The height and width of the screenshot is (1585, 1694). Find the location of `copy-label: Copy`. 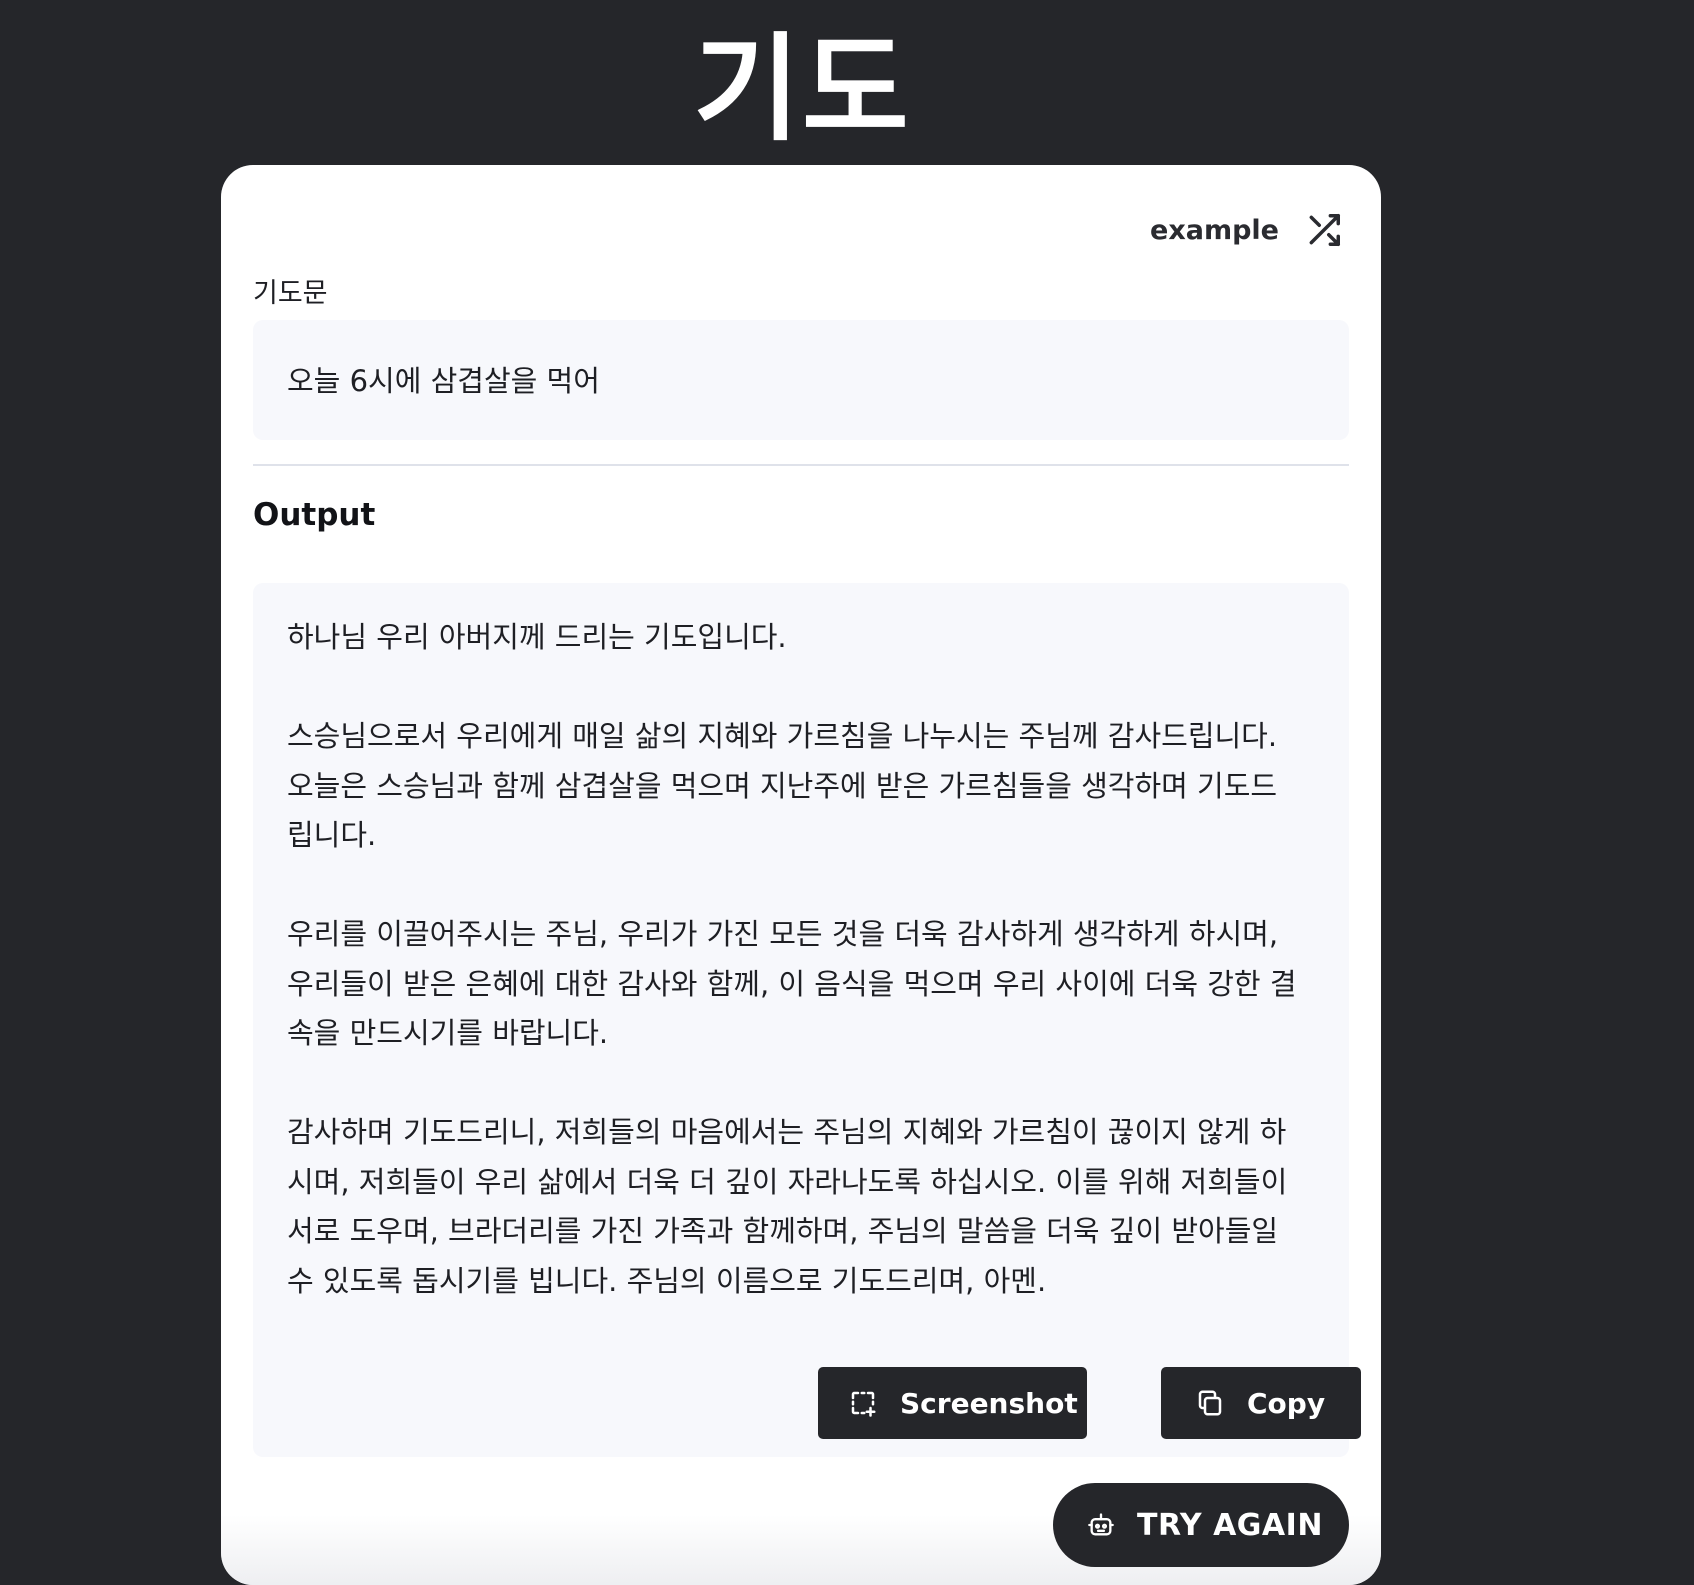

copy-label: Copy is located at coordinates (1286, 1403).